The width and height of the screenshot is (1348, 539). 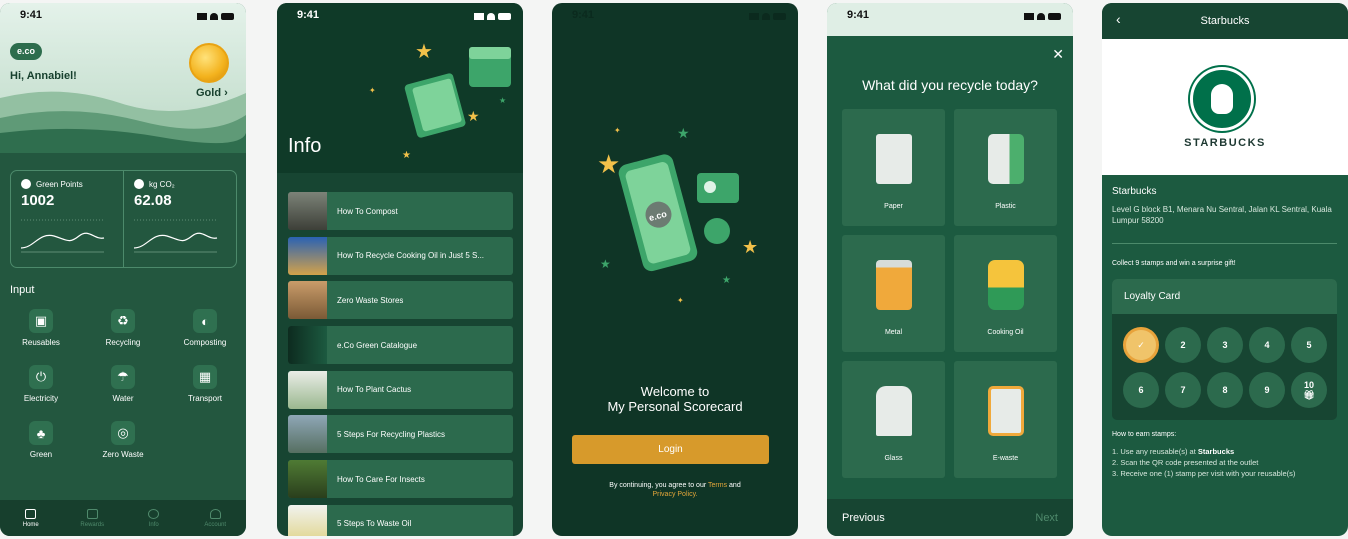 I want to click on list-item: Zero Waste Stores, so click(x=400, y=300).